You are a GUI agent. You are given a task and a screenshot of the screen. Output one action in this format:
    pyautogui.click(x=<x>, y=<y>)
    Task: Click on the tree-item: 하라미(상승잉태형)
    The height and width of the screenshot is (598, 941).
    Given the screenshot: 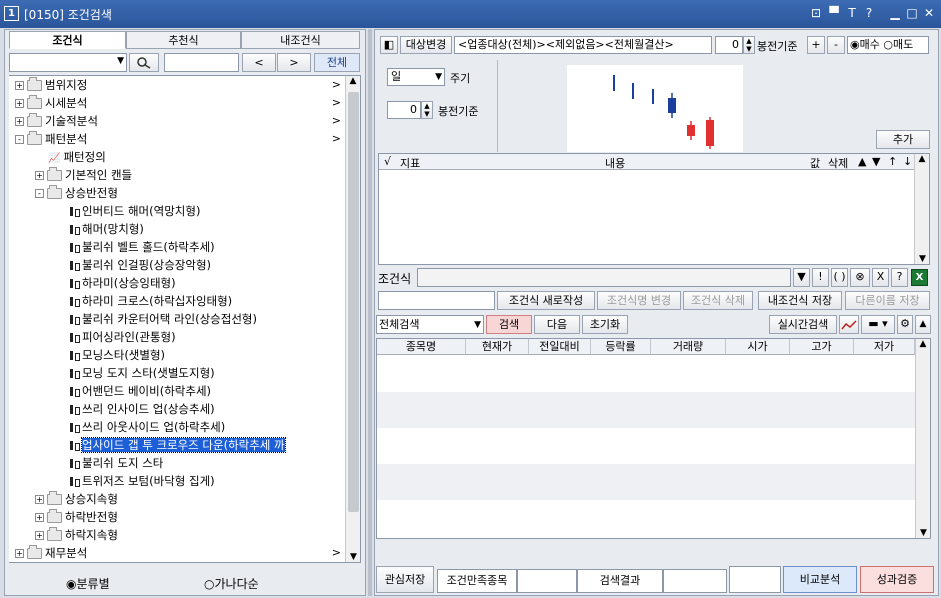 What is the action you would take?
    pyautogui.click(x=200, y=283)
    